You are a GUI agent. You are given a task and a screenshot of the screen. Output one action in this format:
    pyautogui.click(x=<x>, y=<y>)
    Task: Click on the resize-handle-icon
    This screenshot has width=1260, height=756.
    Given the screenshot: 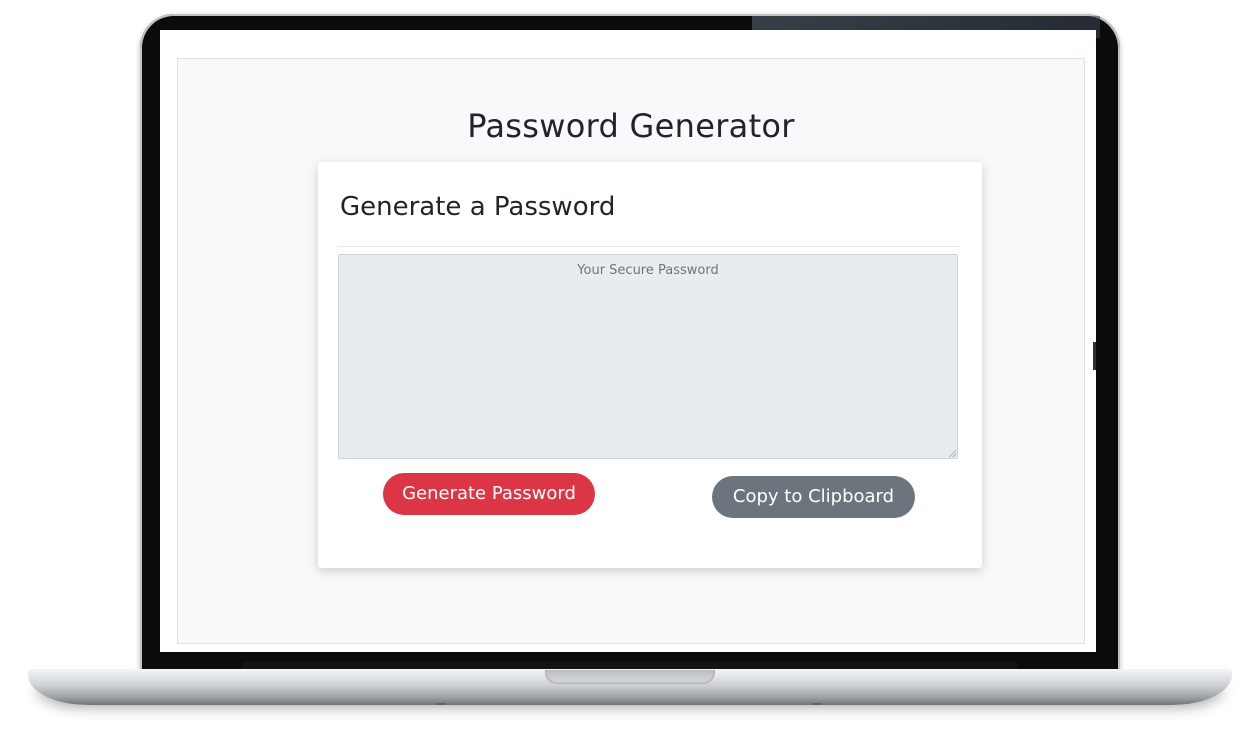 What is the action you would take?
    pyautogui.click(x=952, y=453)
    